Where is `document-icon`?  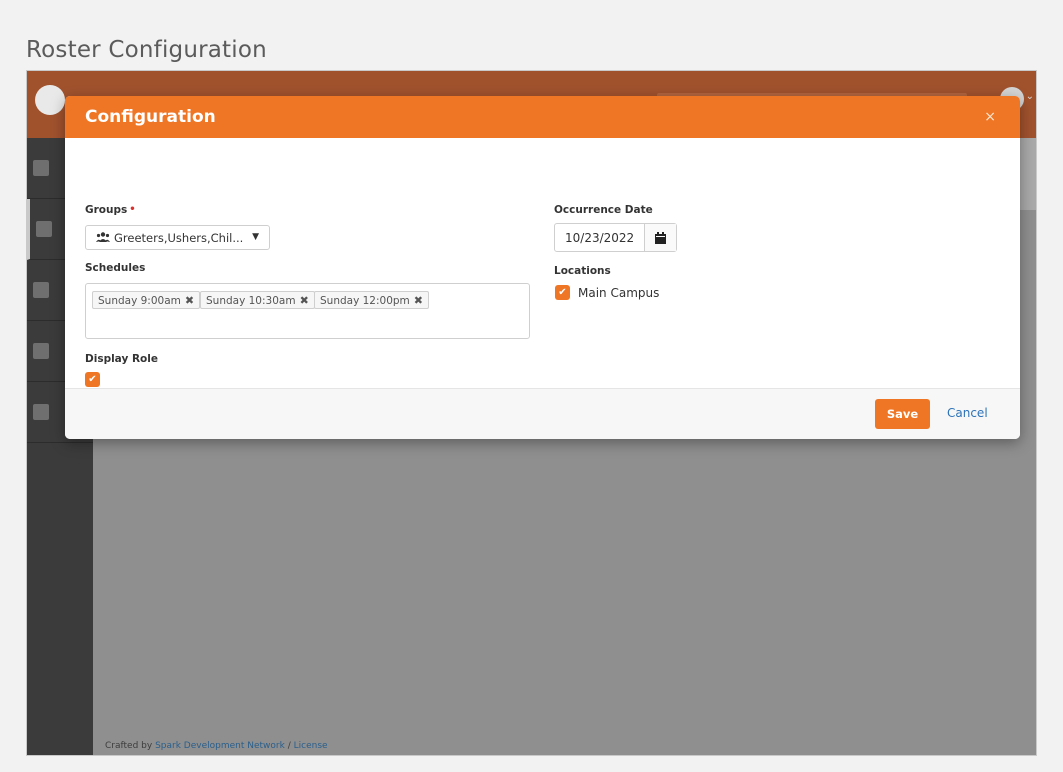 document-icon is located at coordinates (41, 168).